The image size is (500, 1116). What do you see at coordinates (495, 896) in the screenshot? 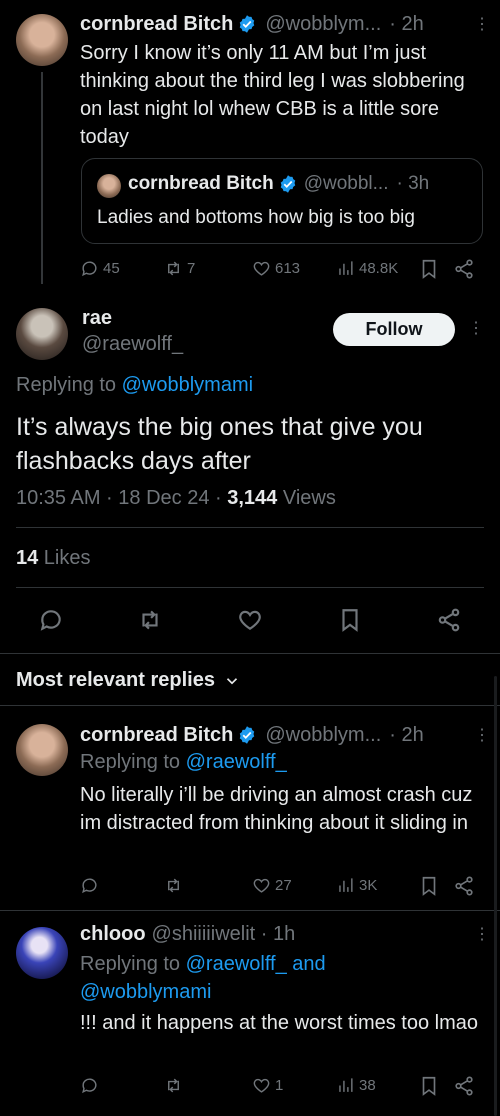
I see `scrollbar` at bounding box center [495, 896].